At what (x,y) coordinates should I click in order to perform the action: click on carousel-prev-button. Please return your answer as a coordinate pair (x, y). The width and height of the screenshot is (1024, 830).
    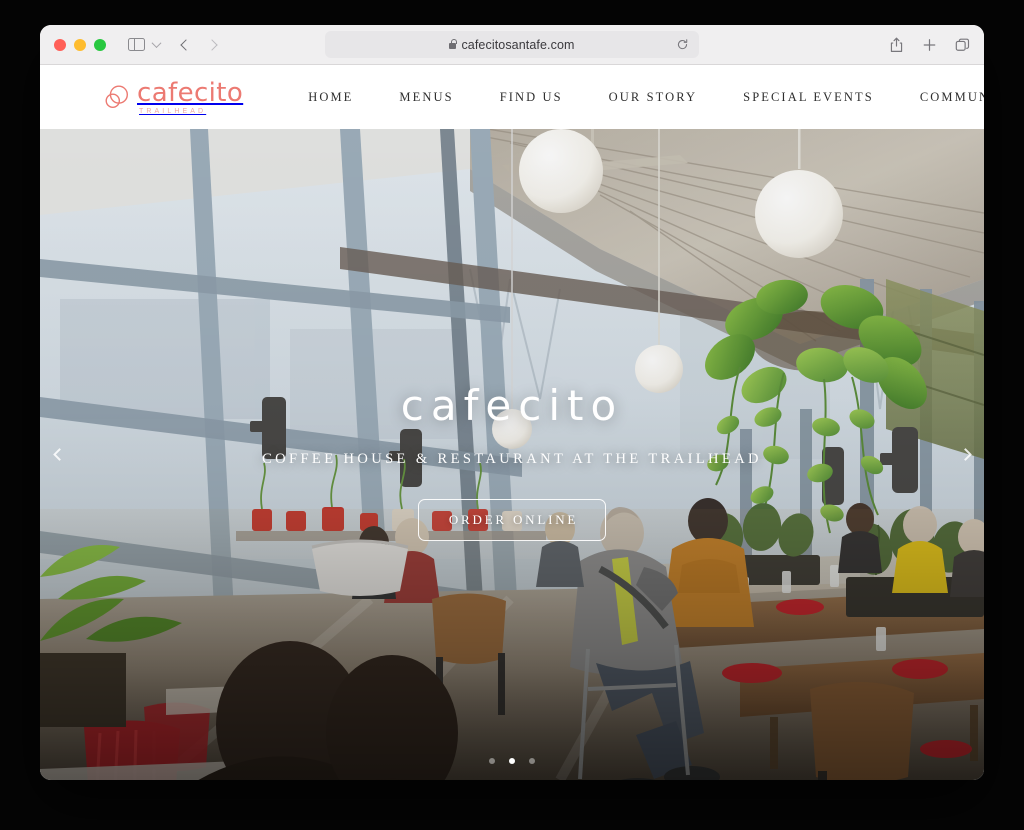
    Looking at the image, I should click on (59, 455).